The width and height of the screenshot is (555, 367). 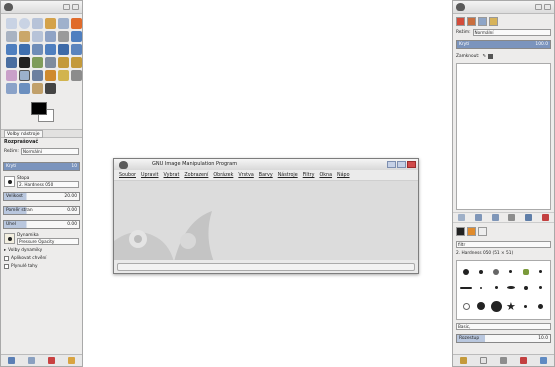 I want to click on menu-okna: Okna, so click(x=325, y=175).